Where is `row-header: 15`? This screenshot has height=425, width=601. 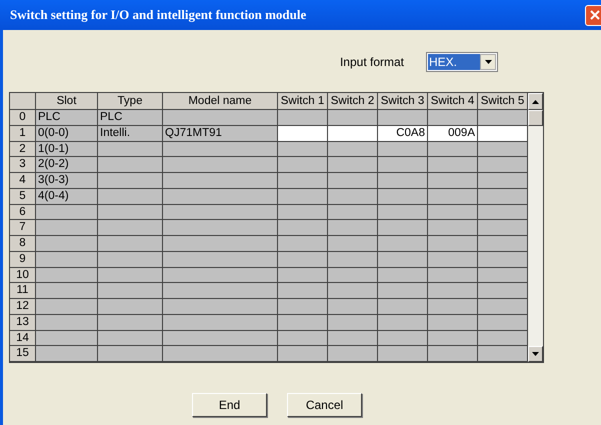
row-header: 15 is located at coordinates (23, 354).